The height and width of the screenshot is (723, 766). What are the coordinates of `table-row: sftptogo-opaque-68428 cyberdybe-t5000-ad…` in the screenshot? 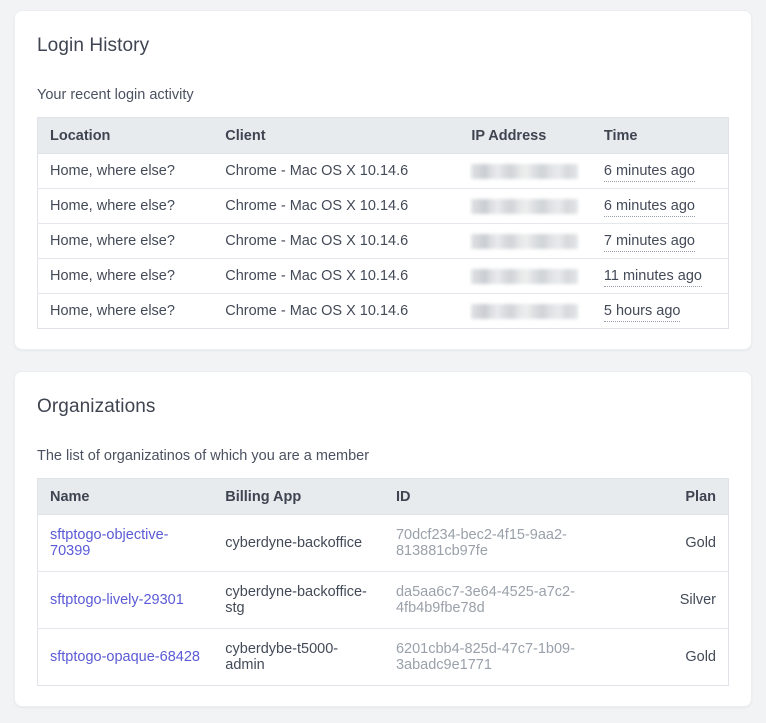 It's located at (383, 657).